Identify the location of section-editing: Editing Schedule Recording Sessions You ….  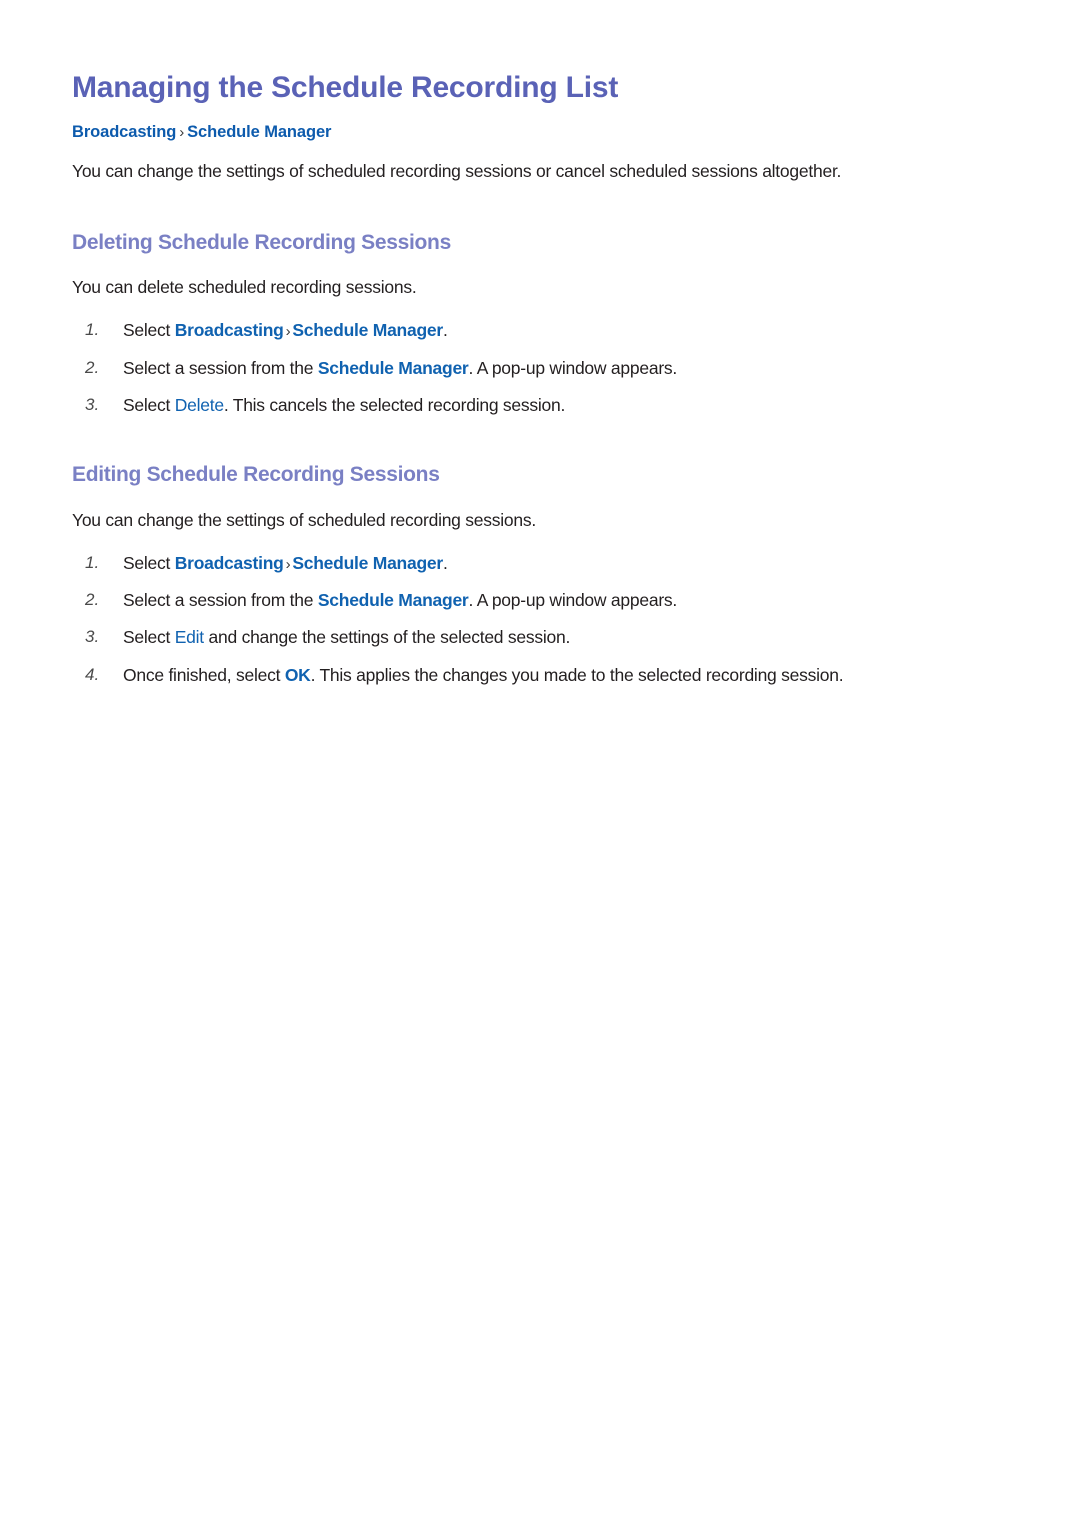
(542, 575).